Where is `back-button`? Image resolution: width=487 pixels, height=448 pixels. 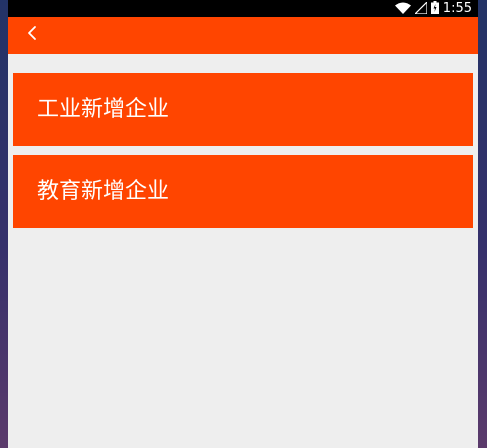
back-button is located at coordinates (32, 35).